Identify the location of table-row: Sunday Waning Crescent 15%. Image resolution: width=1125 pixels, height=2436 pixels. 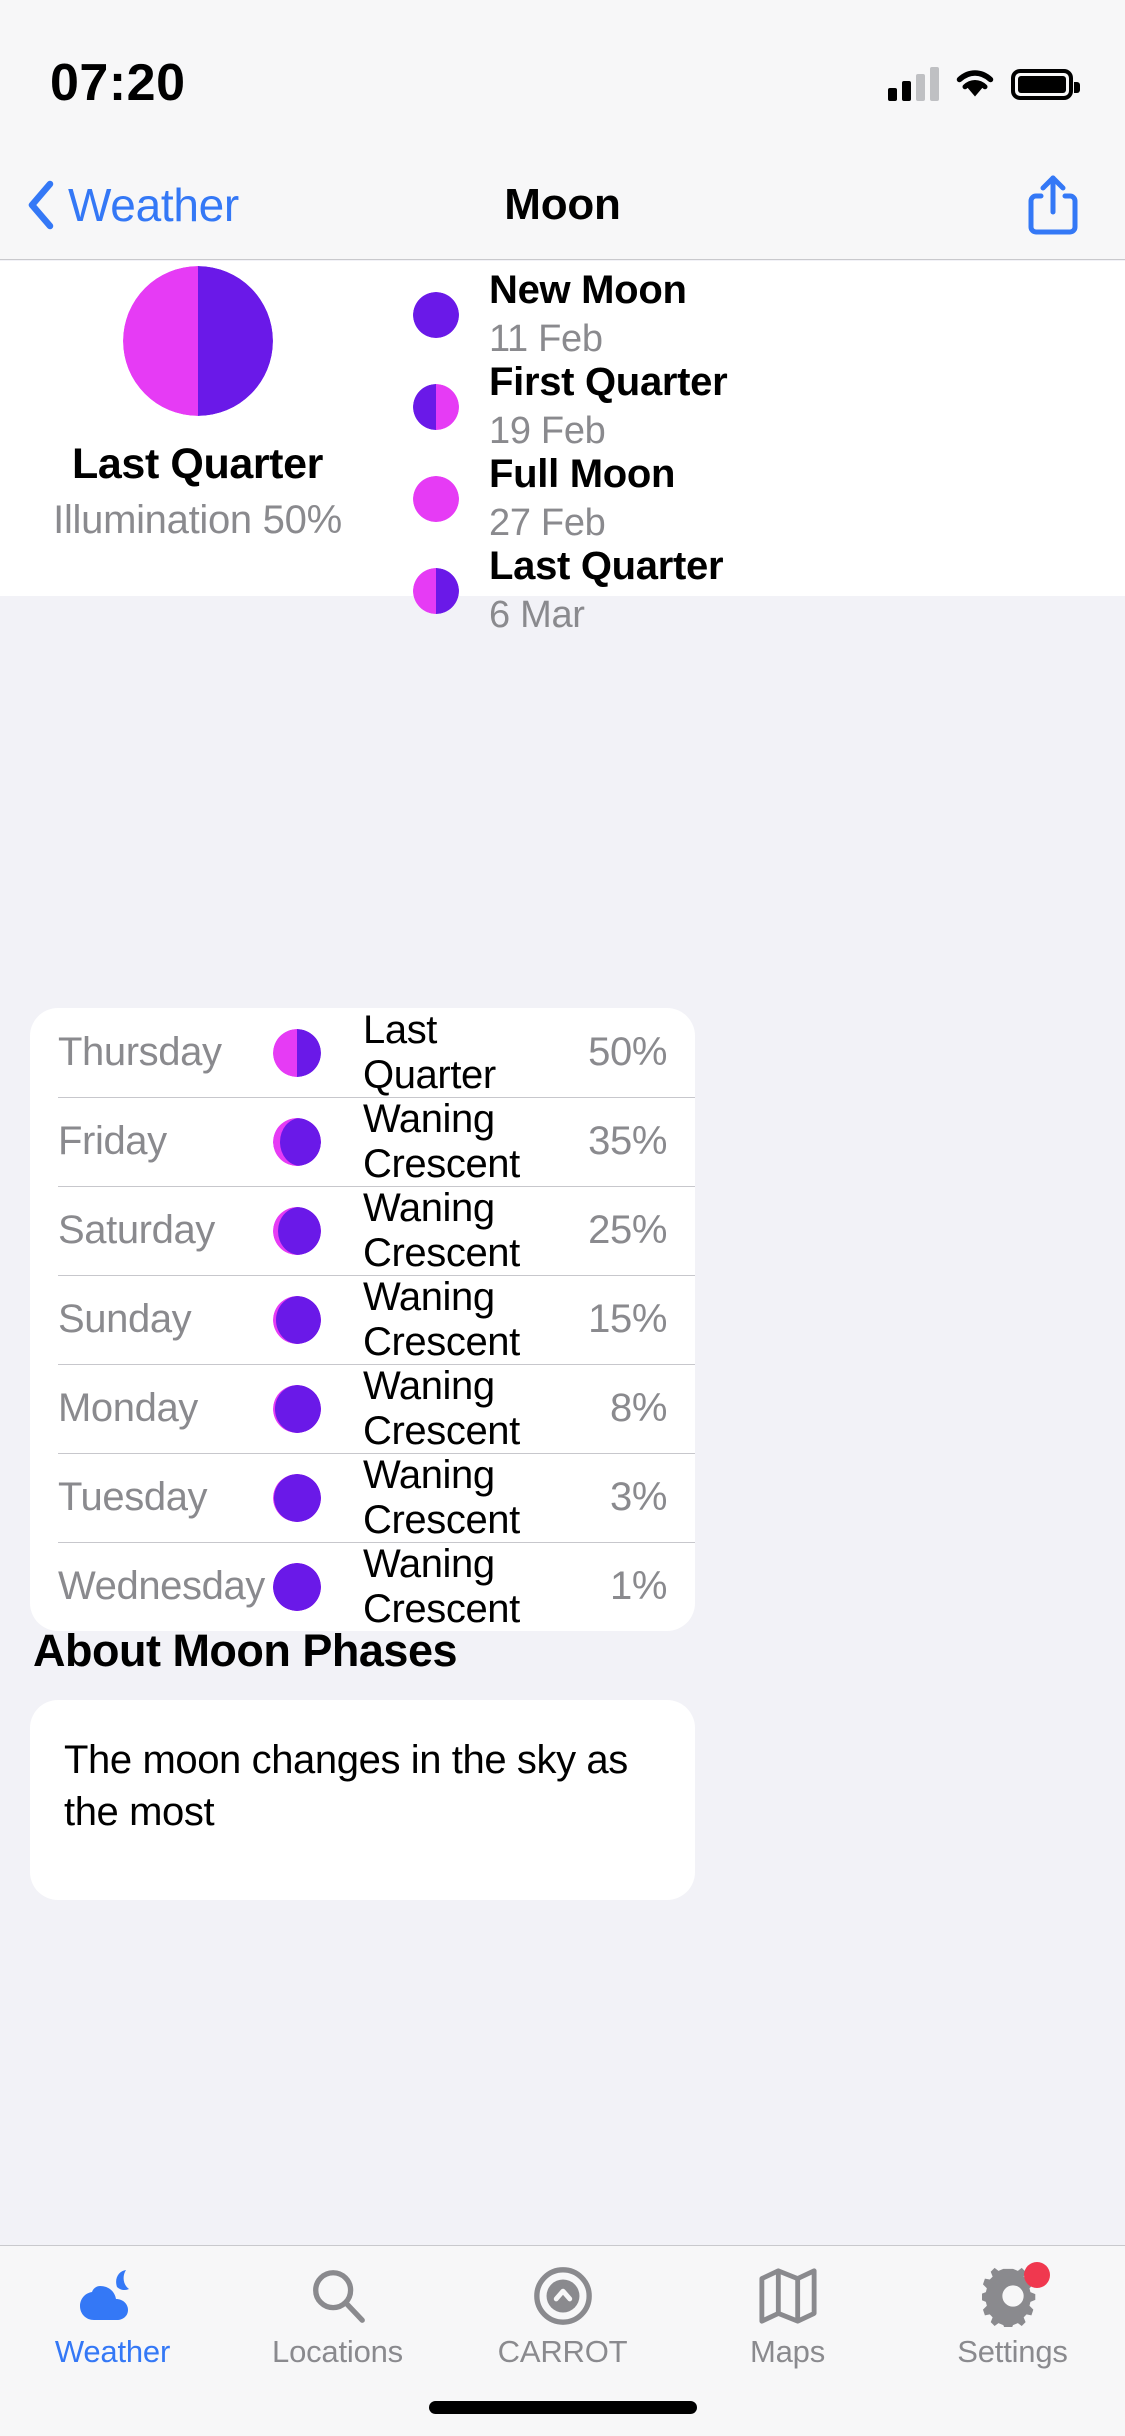
(362, 1319).